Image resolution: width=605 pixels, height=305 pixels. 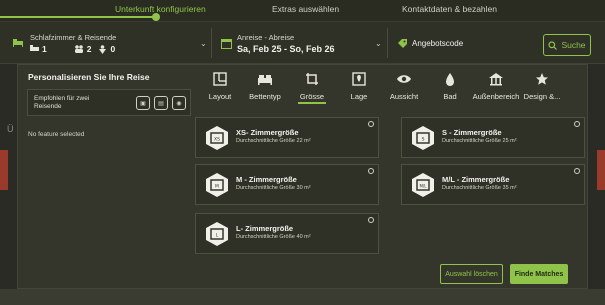 I want to click on bed-badge-icon: ▤, so click(x=161, y=103).